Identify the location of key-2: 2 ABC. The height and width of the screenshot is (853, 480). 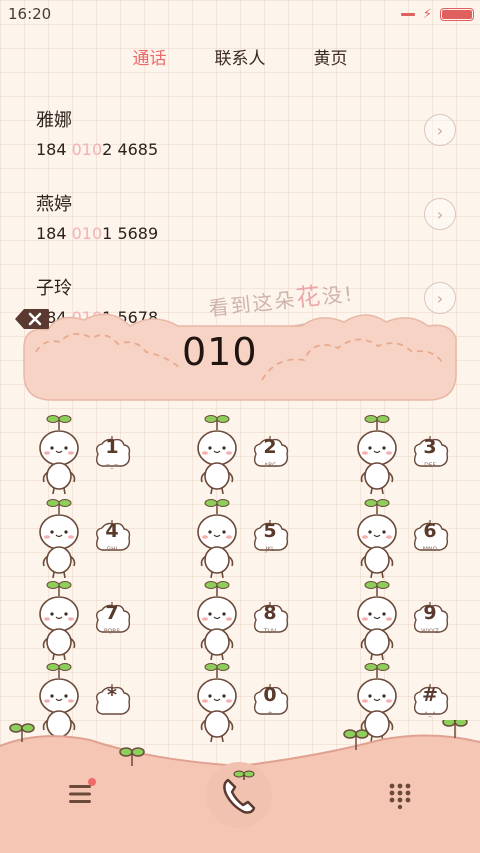
(251, 456).